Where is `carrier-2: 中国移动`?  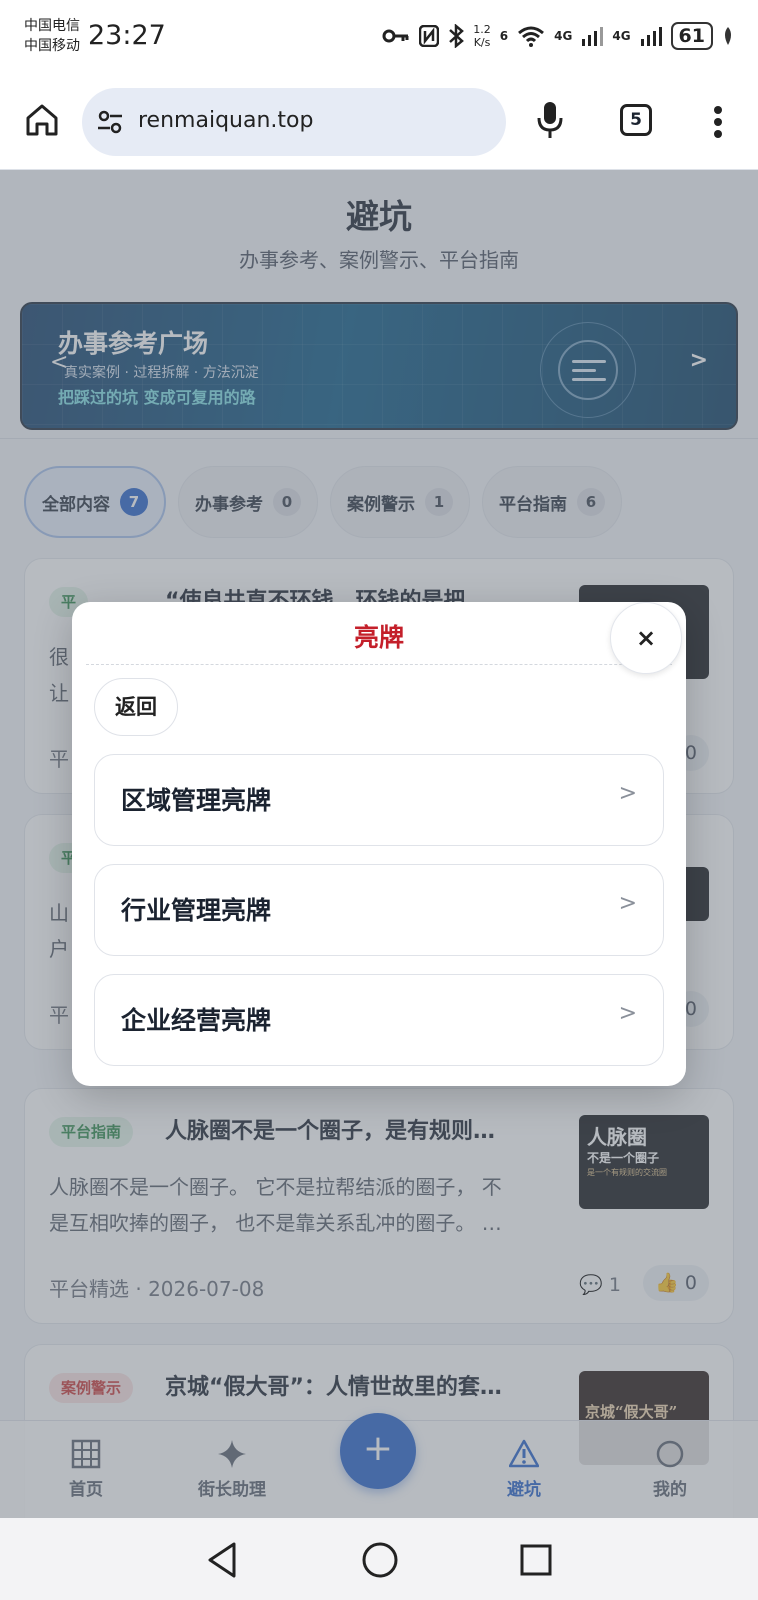 carrier-2: 中国移动 is located at coordinates (52, 46).